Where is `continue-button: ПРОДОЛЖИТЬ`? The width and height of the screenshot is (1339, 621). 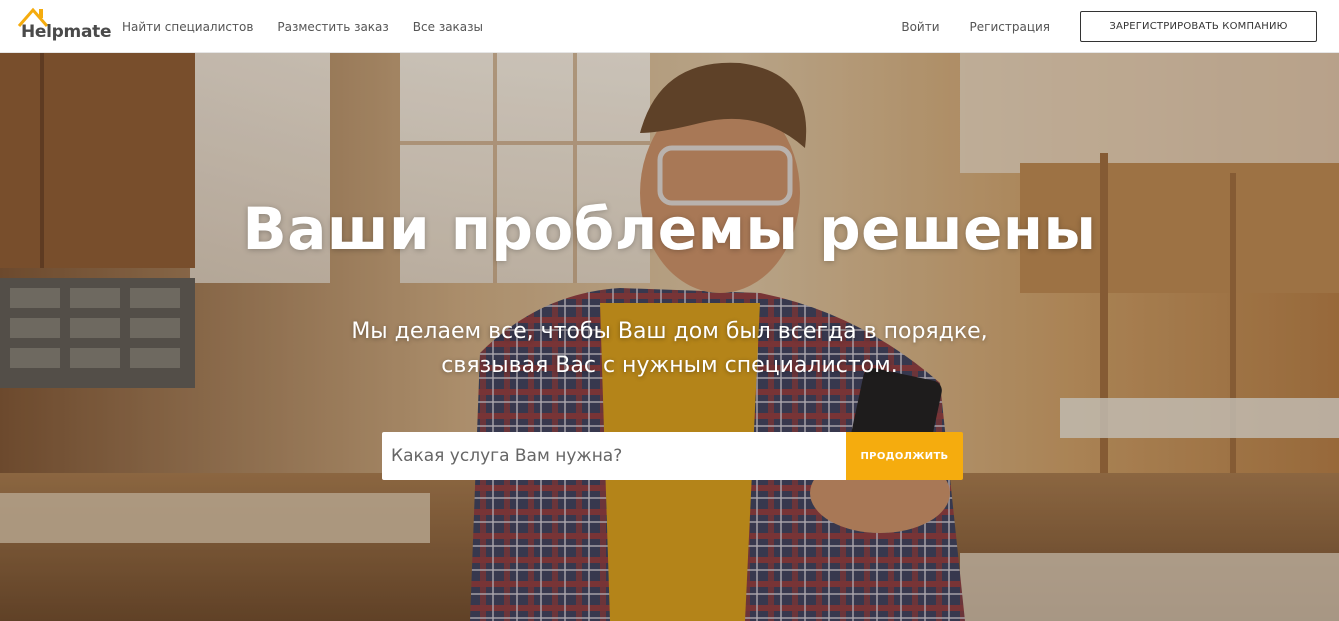
continue-button: ПРОДОЛЖИТЬ is located at coordinates (904, 456).